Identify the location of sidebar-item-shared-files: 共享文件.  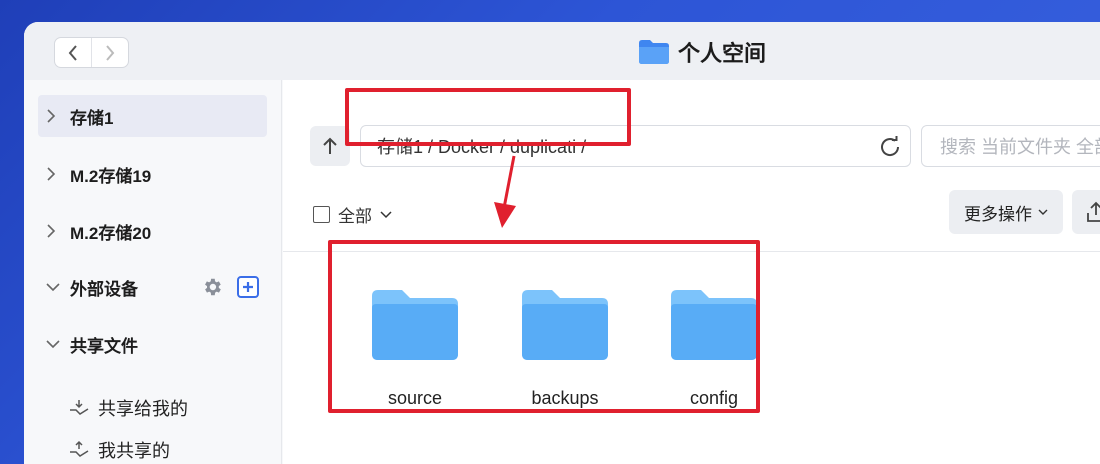
(152, 344).